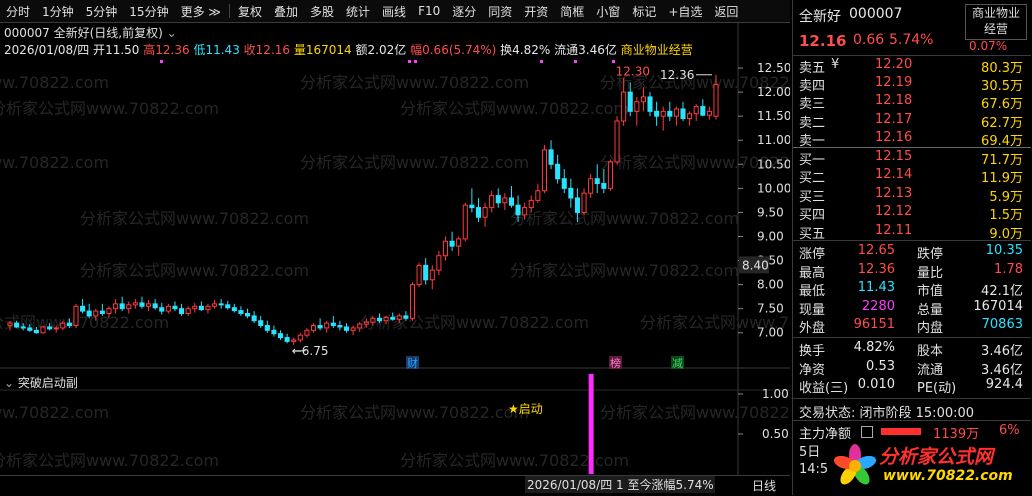  Describe the element at coordinates (894, 156) in the screenshot. I see `bid-price: 12.15` at that location.